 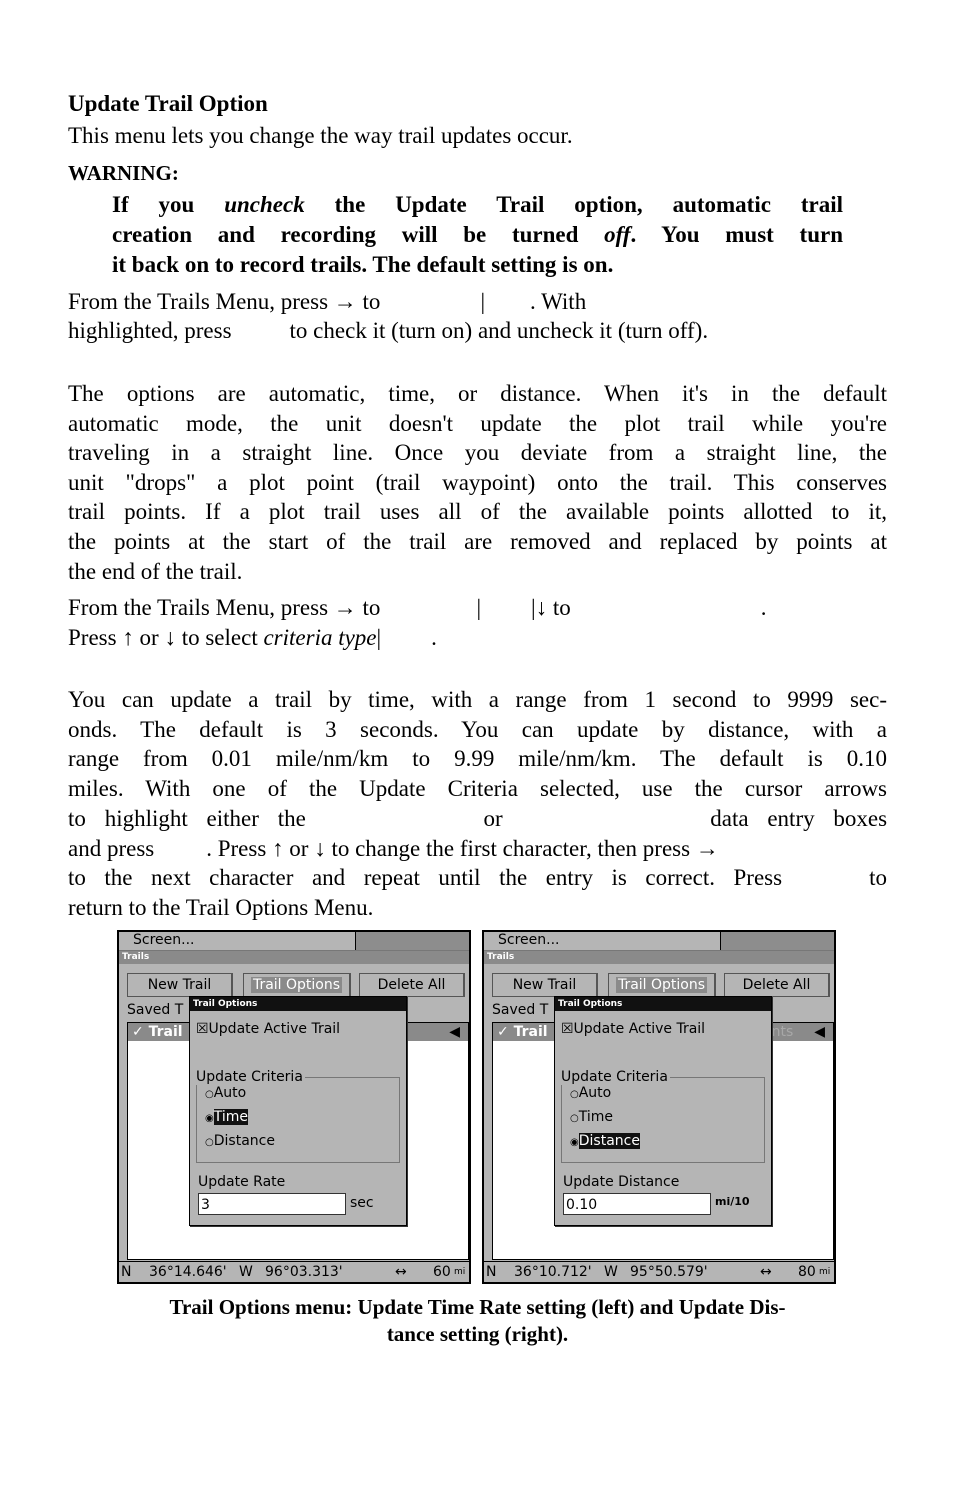 I want to click on radio-option: ◉Time, so click(x=226, y=1117).